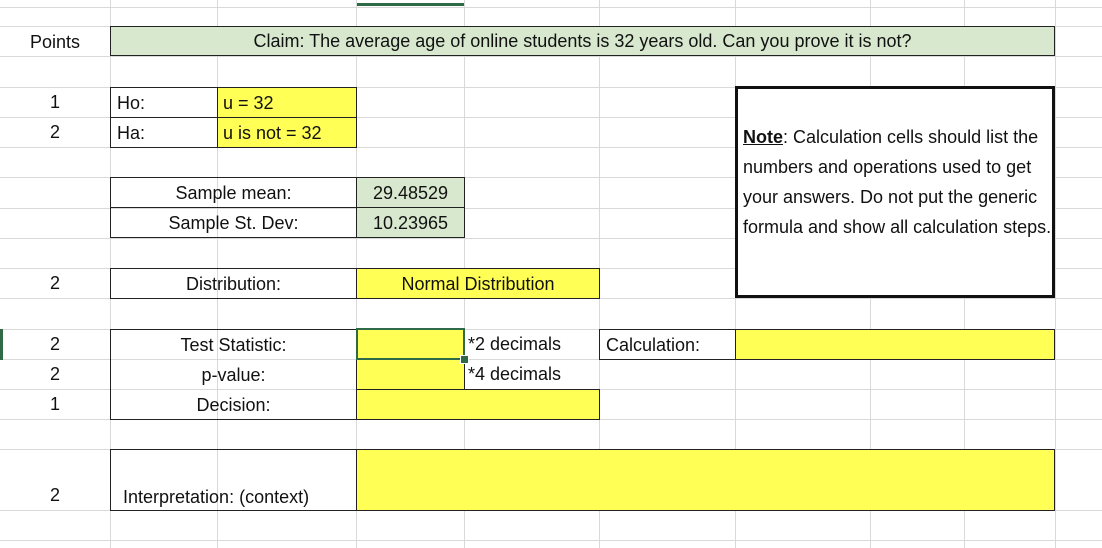 The height and width of the screenshot is (548, 1102). I want to click on points-ha: 2, so click(55, 132).